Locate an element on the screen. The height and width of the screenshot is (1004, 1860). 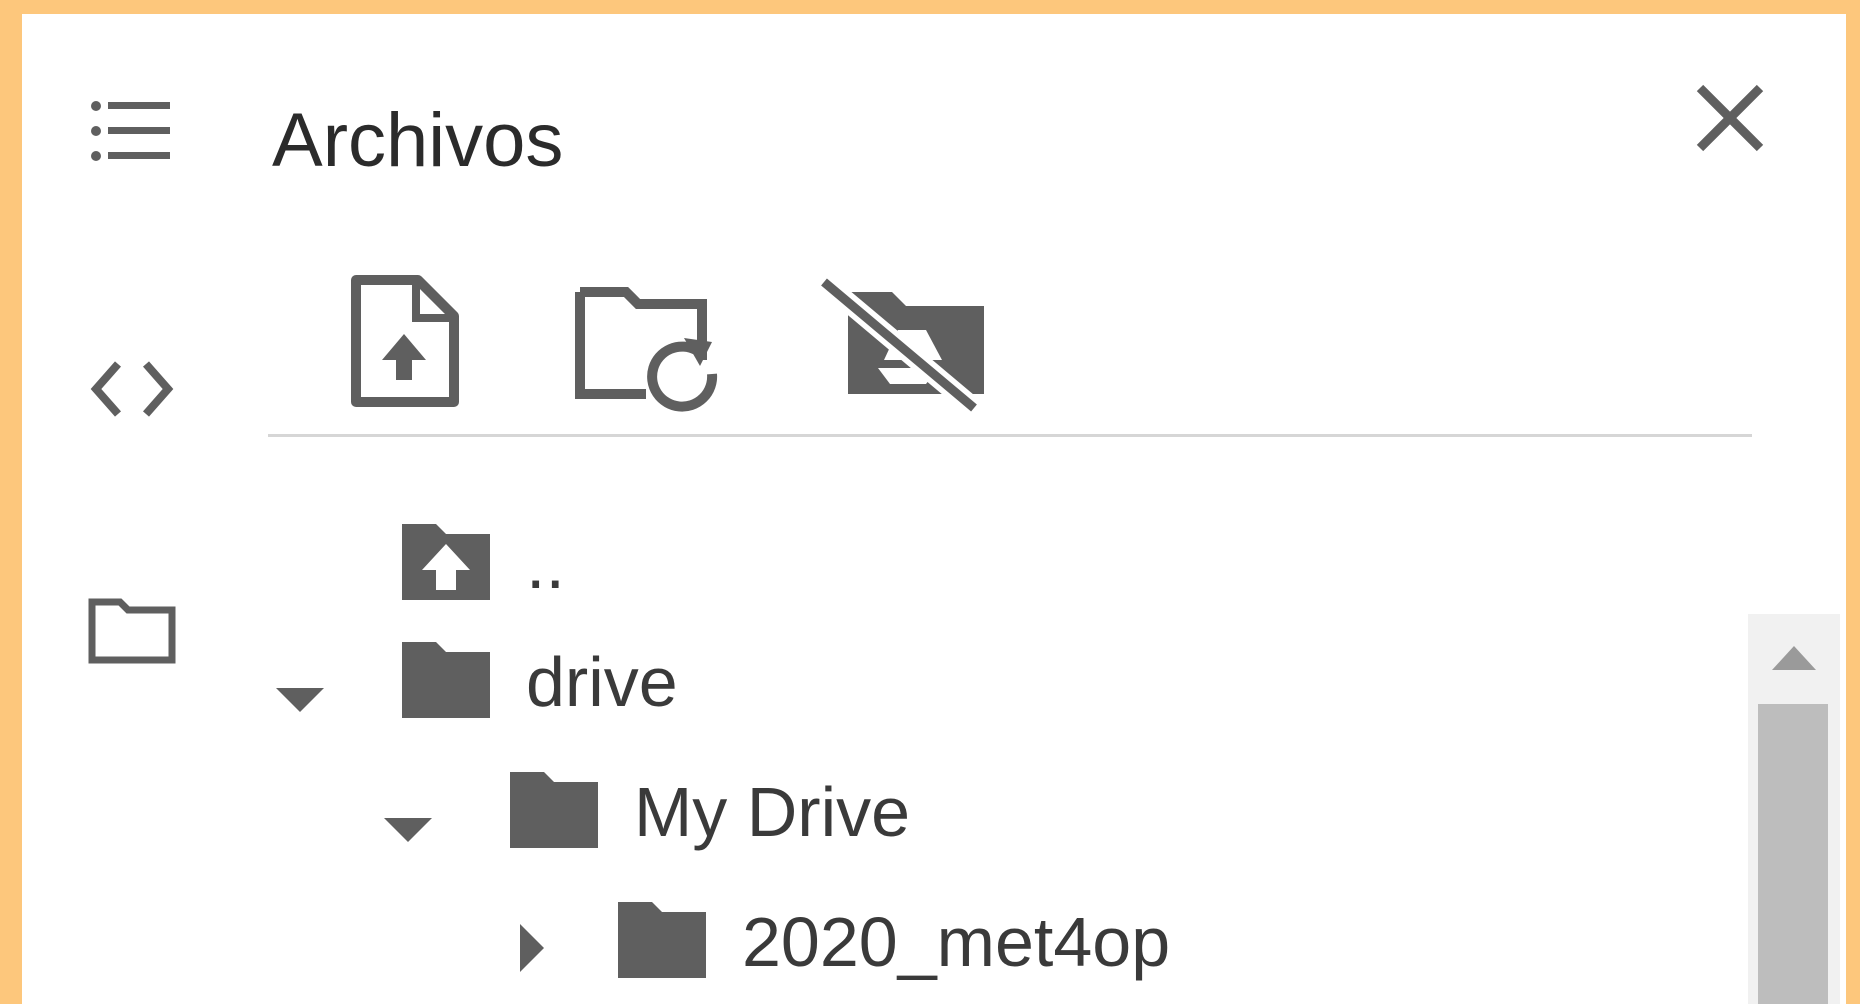
upload-file-icon is located at coordinates (406, 342).